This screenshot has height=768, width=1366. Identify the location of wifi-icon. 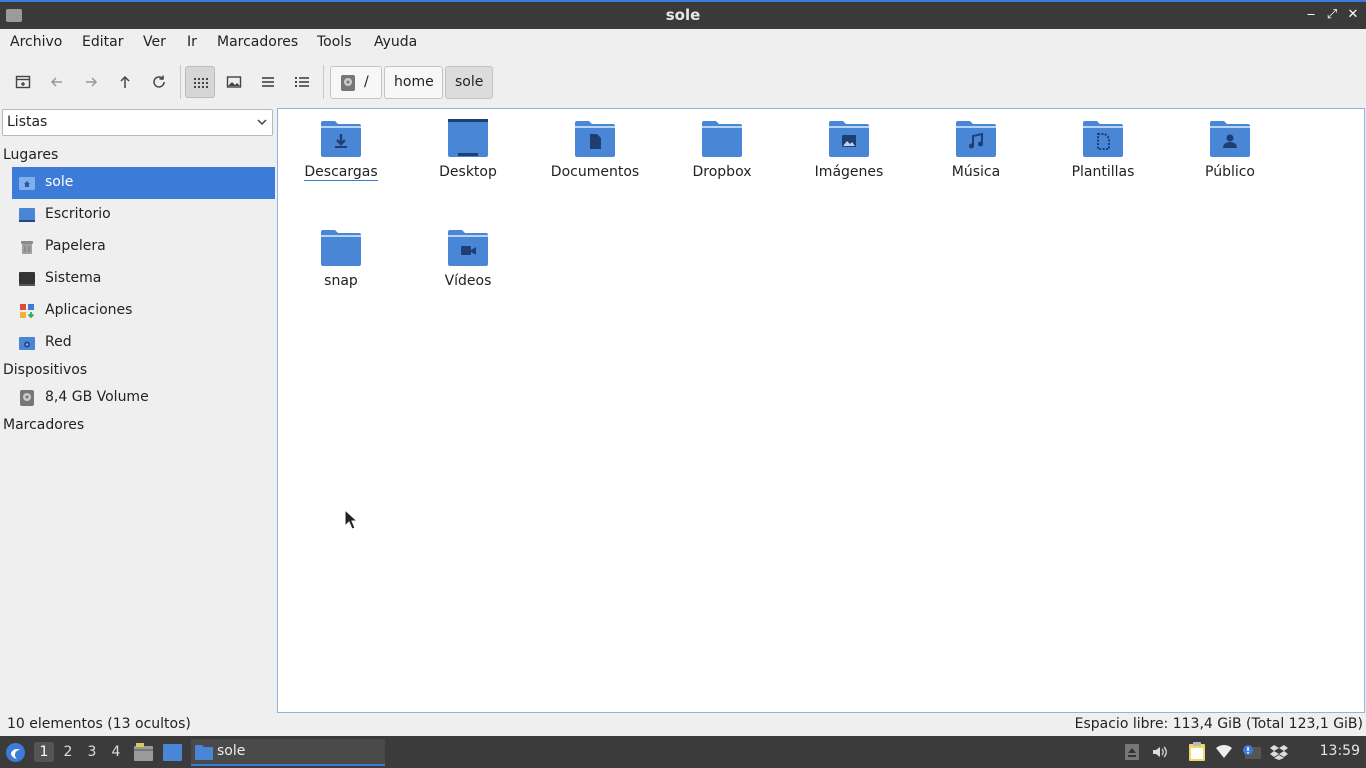
(1224, 752).